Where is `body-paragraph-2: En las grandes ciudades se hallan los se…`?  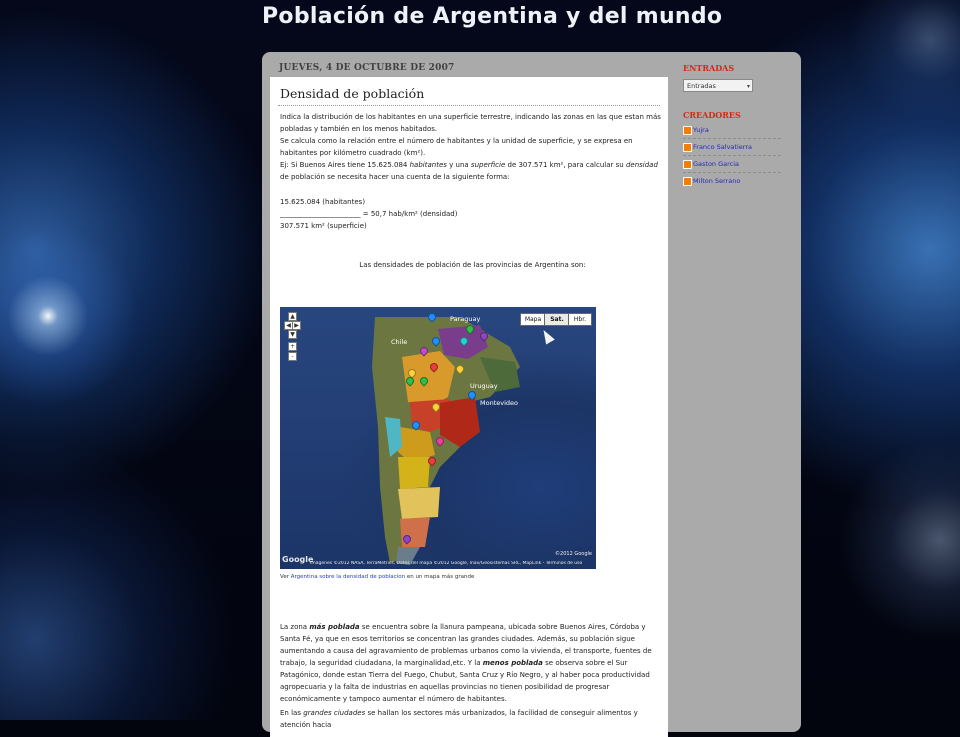 body-paragraph-2: En las grandes ciudades se hallan los se… is located at coordinates (459, 719).